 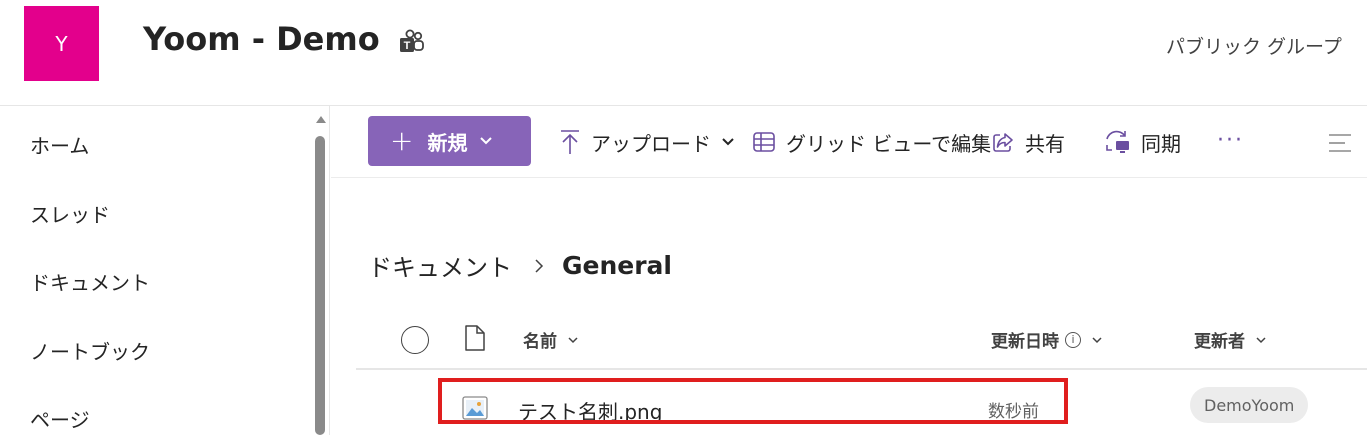 What do you see at coordinates (440, 265) in the screenshot?
I see `breadcrumb-documents: ドキュメント` at bounding box center [440, 265].